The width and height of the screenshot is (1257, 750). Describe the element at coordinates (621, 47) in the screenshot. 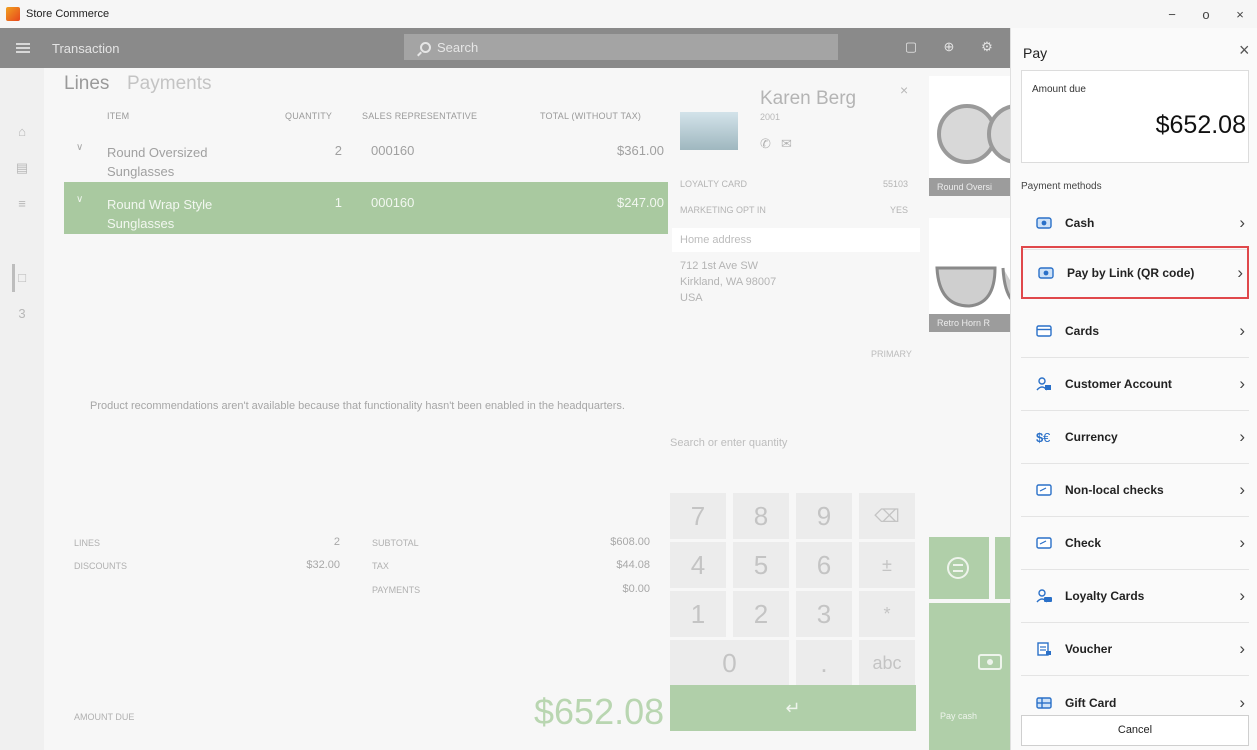

I see `search-input: Search` at that location.